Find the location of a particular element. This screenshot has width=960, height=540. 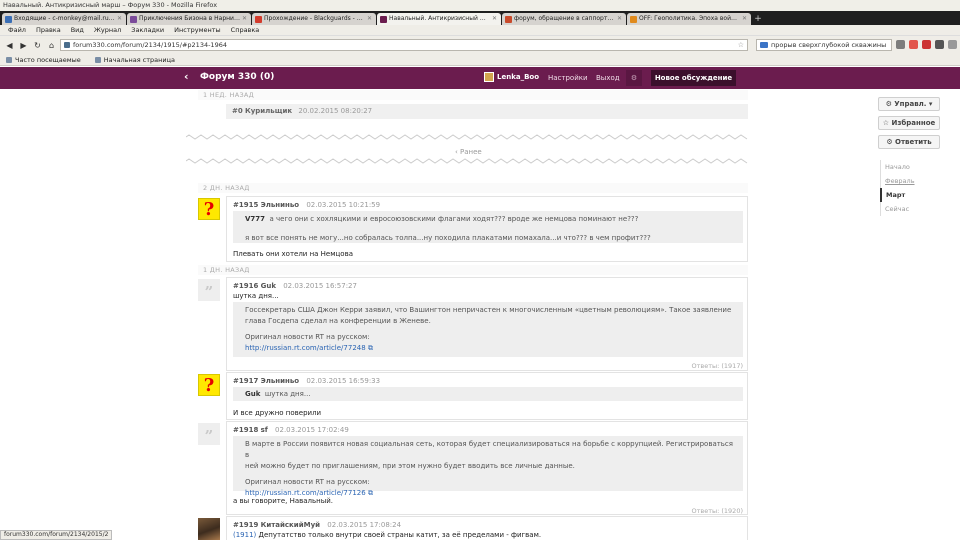

post-number: #1918 is located at coordinates (245, 430).